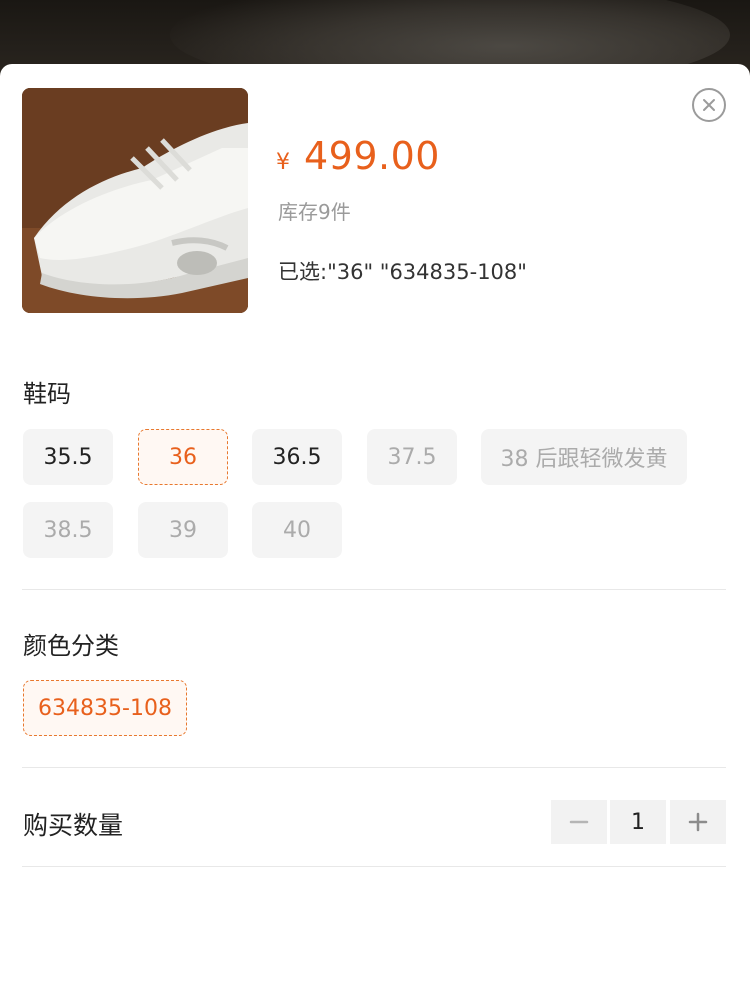 The height and width of the screenshot is (999, 750). Describe the element at coordinates (68, 530) in the screenshot. I see `size-option-38-5: 38.5` at that location.